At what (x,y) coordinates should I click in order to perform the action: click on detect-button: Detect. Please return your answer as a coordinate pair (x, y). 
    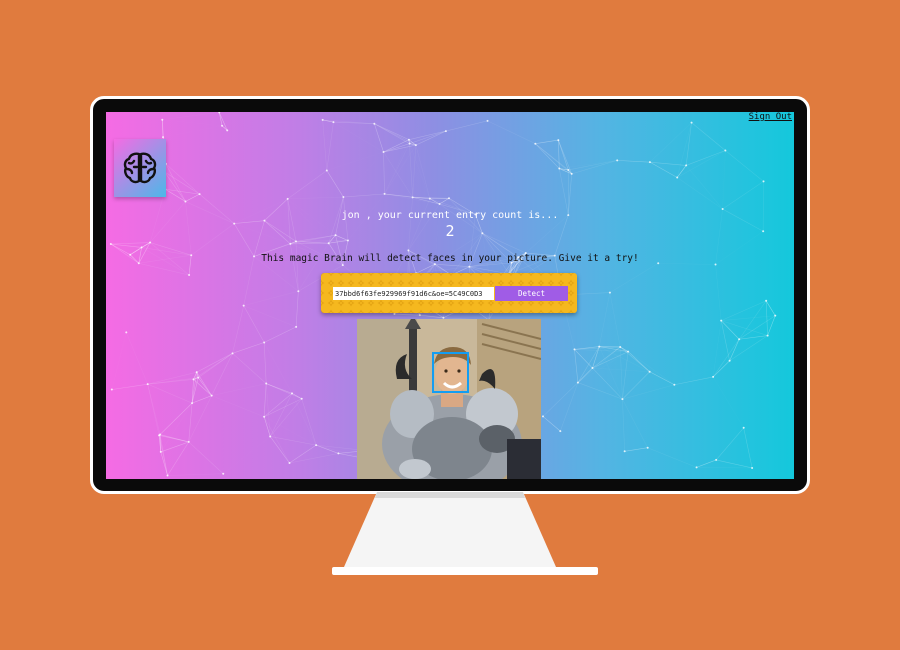
    Looking at the image, I should click on (531, 293).